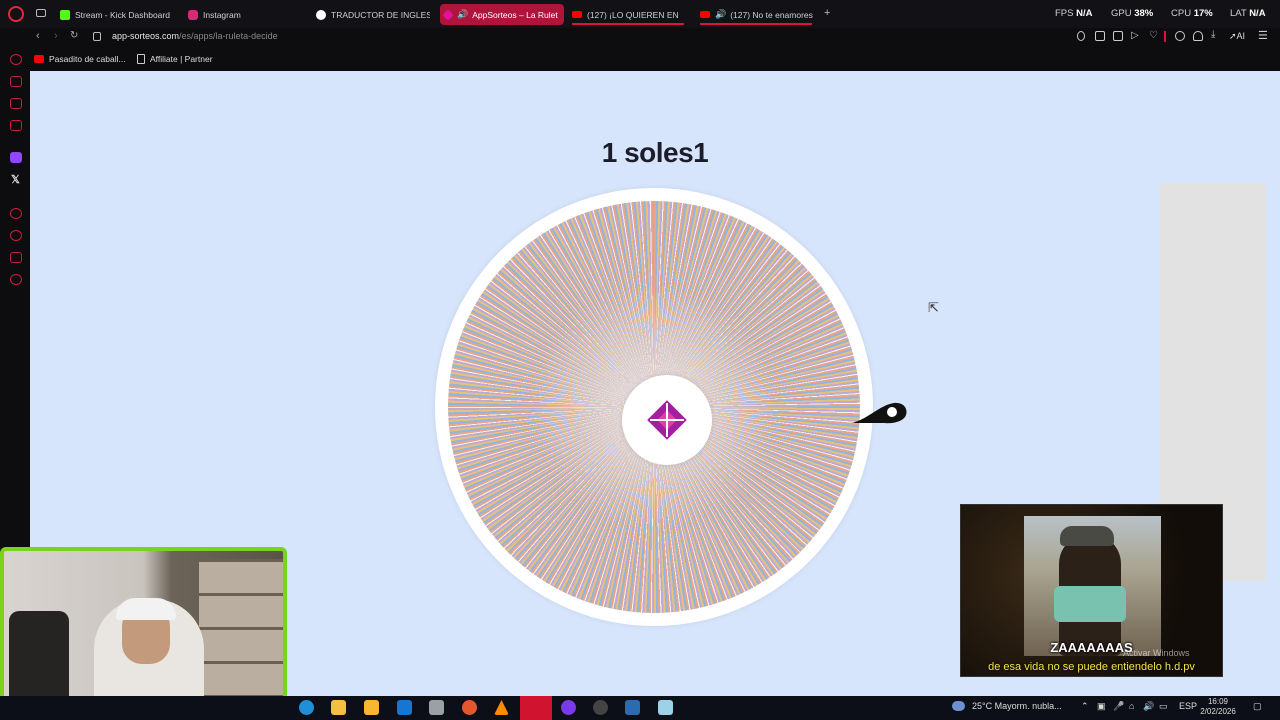 The height and width of the screenshot is (720, 1280). I want to click on gpu-stat: GPU 38%, so click(1132, 13).